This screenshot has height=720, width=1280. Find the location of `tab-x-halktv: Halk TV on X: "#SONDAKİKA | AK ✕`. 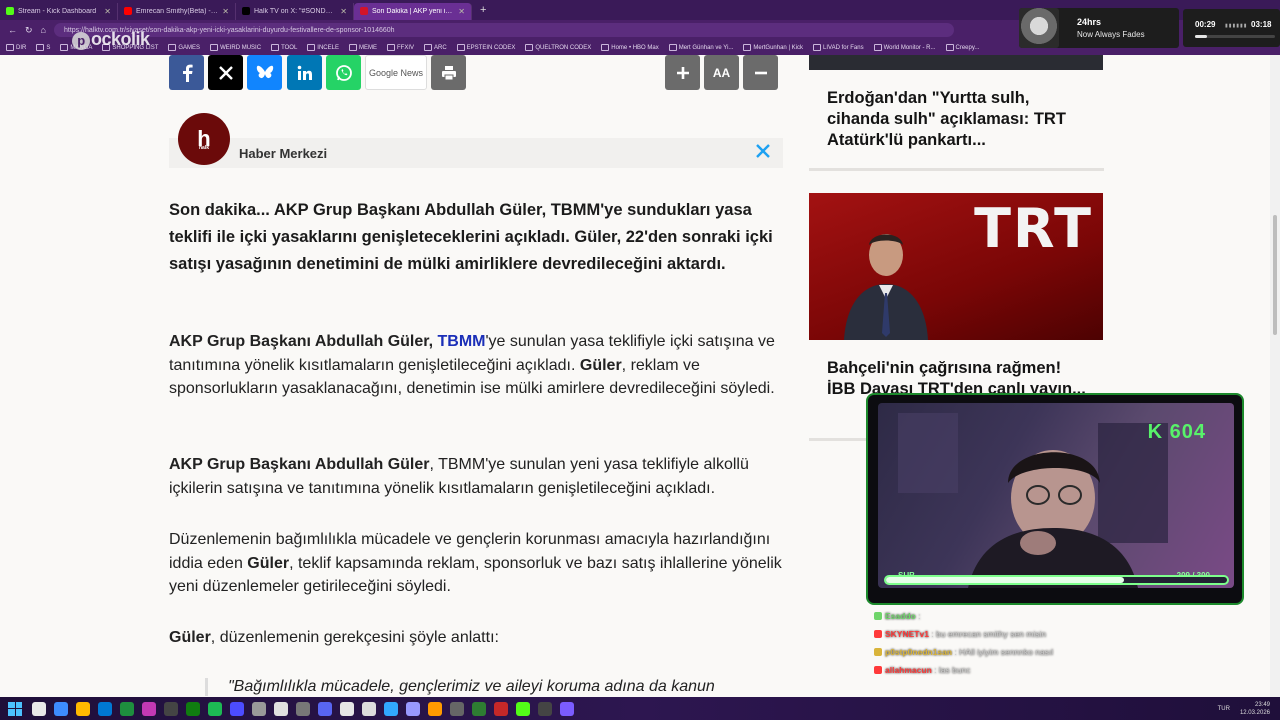

tab-x-halktv: Halk TV on X: "#SONDAKİKA | AK ✕ is located at coordinates (295, 11).